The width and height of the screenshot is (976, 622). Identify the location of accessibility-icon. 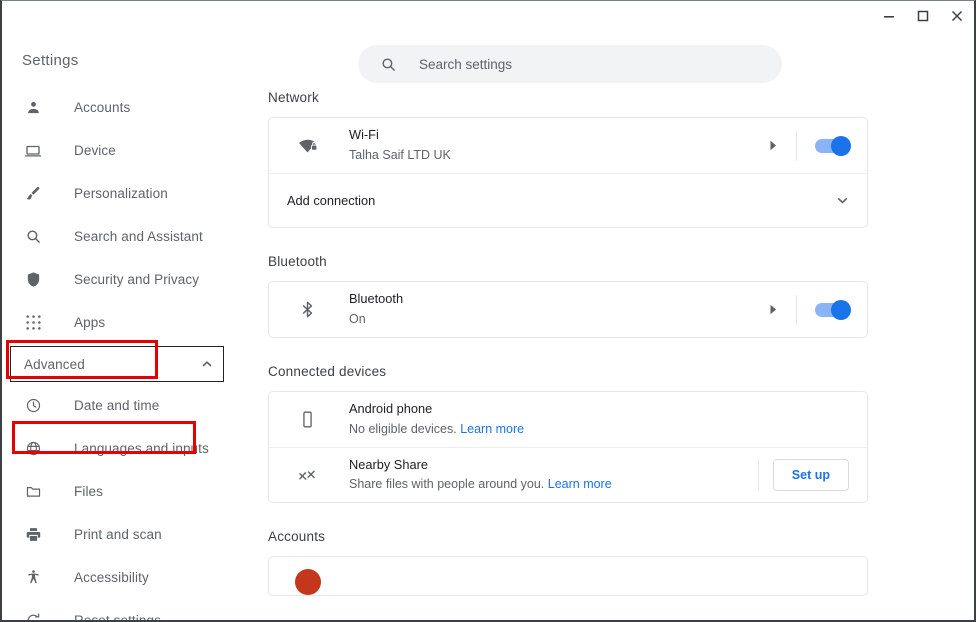
(33, 578).